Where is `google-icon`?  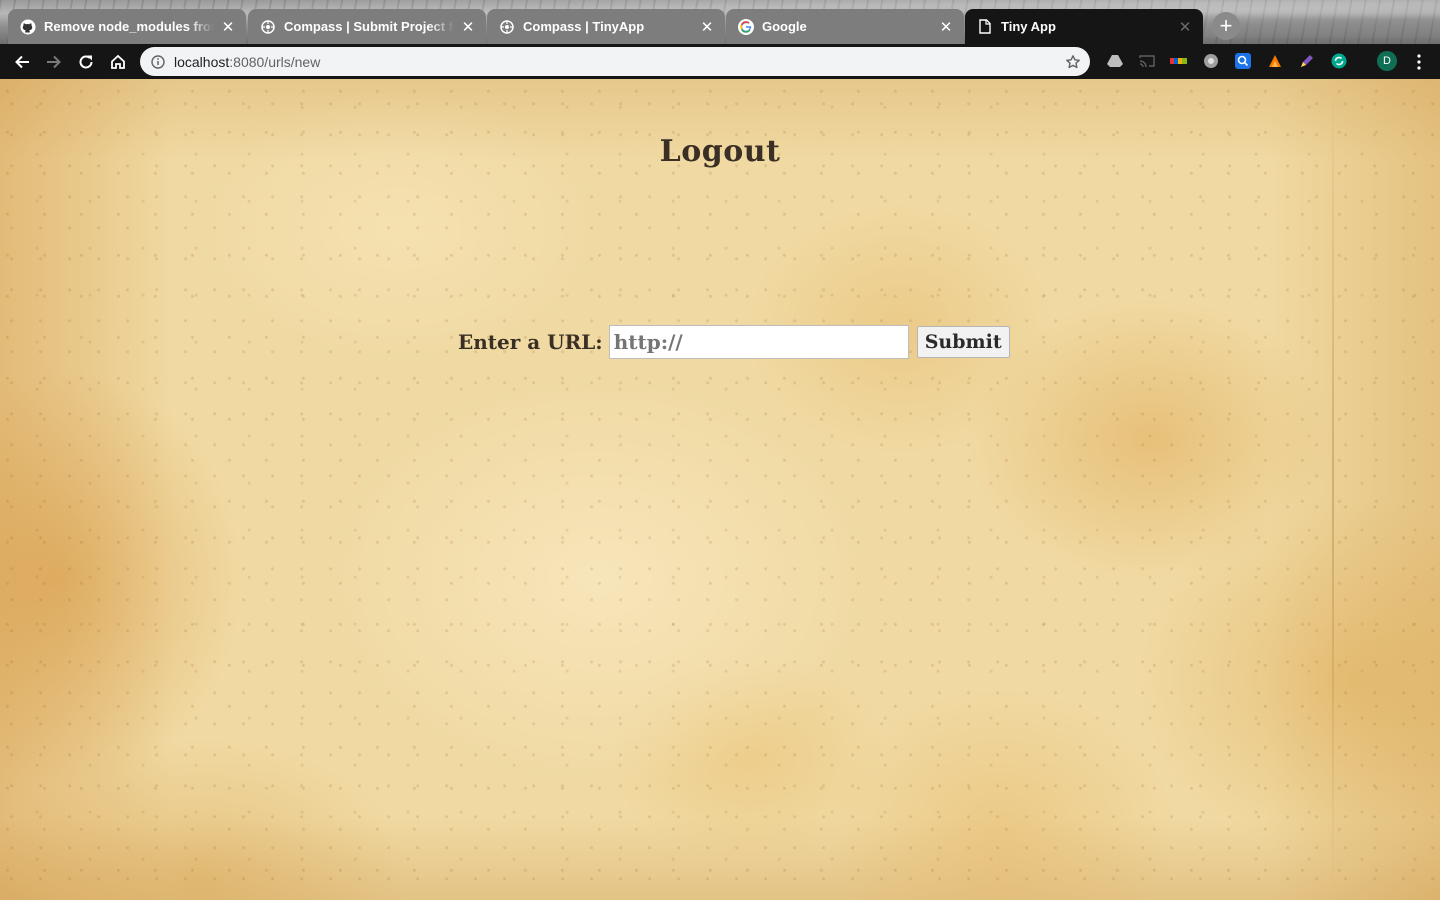
google-icon is located at coordinates (746, 26).